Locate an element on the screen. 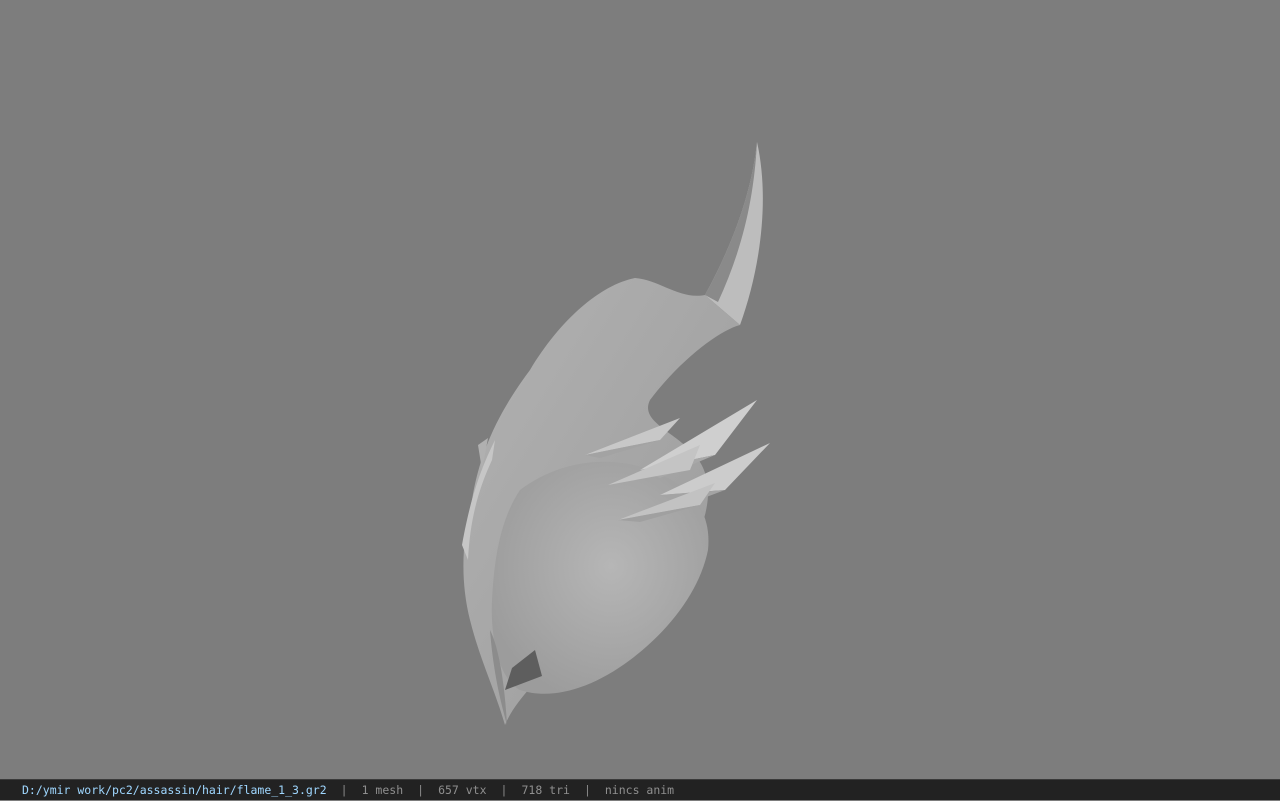 The image size is (1280, 801). triangle-count: 718 tri is located at coordinates (545, 789).